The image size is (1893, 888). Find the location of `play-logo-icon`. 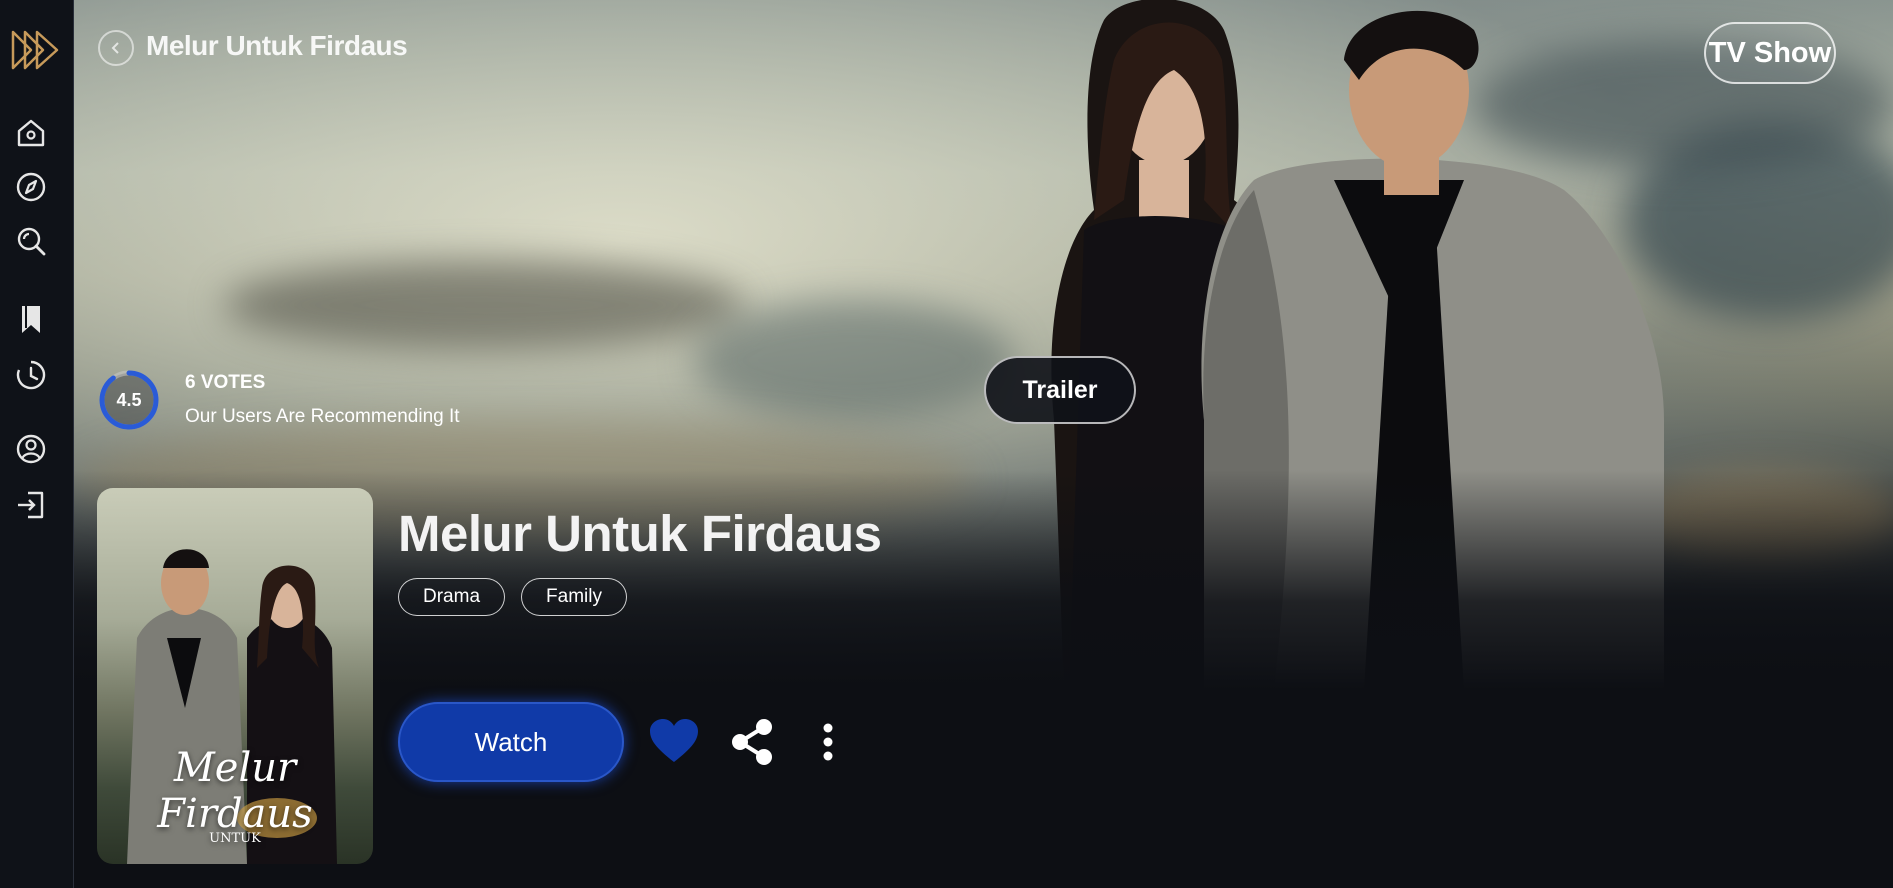

play-logo-icon is located at coordinates (36, 50).